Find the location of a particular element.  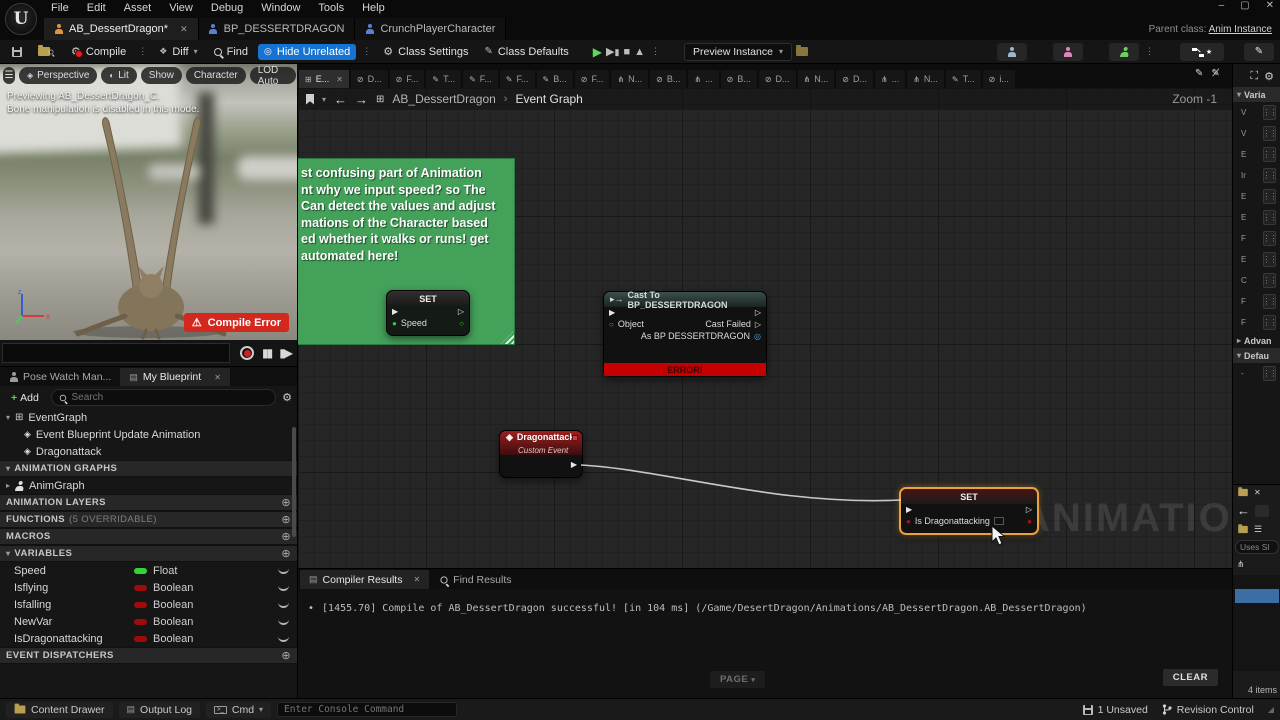

section-variables: ▾ VARIABLES ⊕ is located at coordinates (148, 553).